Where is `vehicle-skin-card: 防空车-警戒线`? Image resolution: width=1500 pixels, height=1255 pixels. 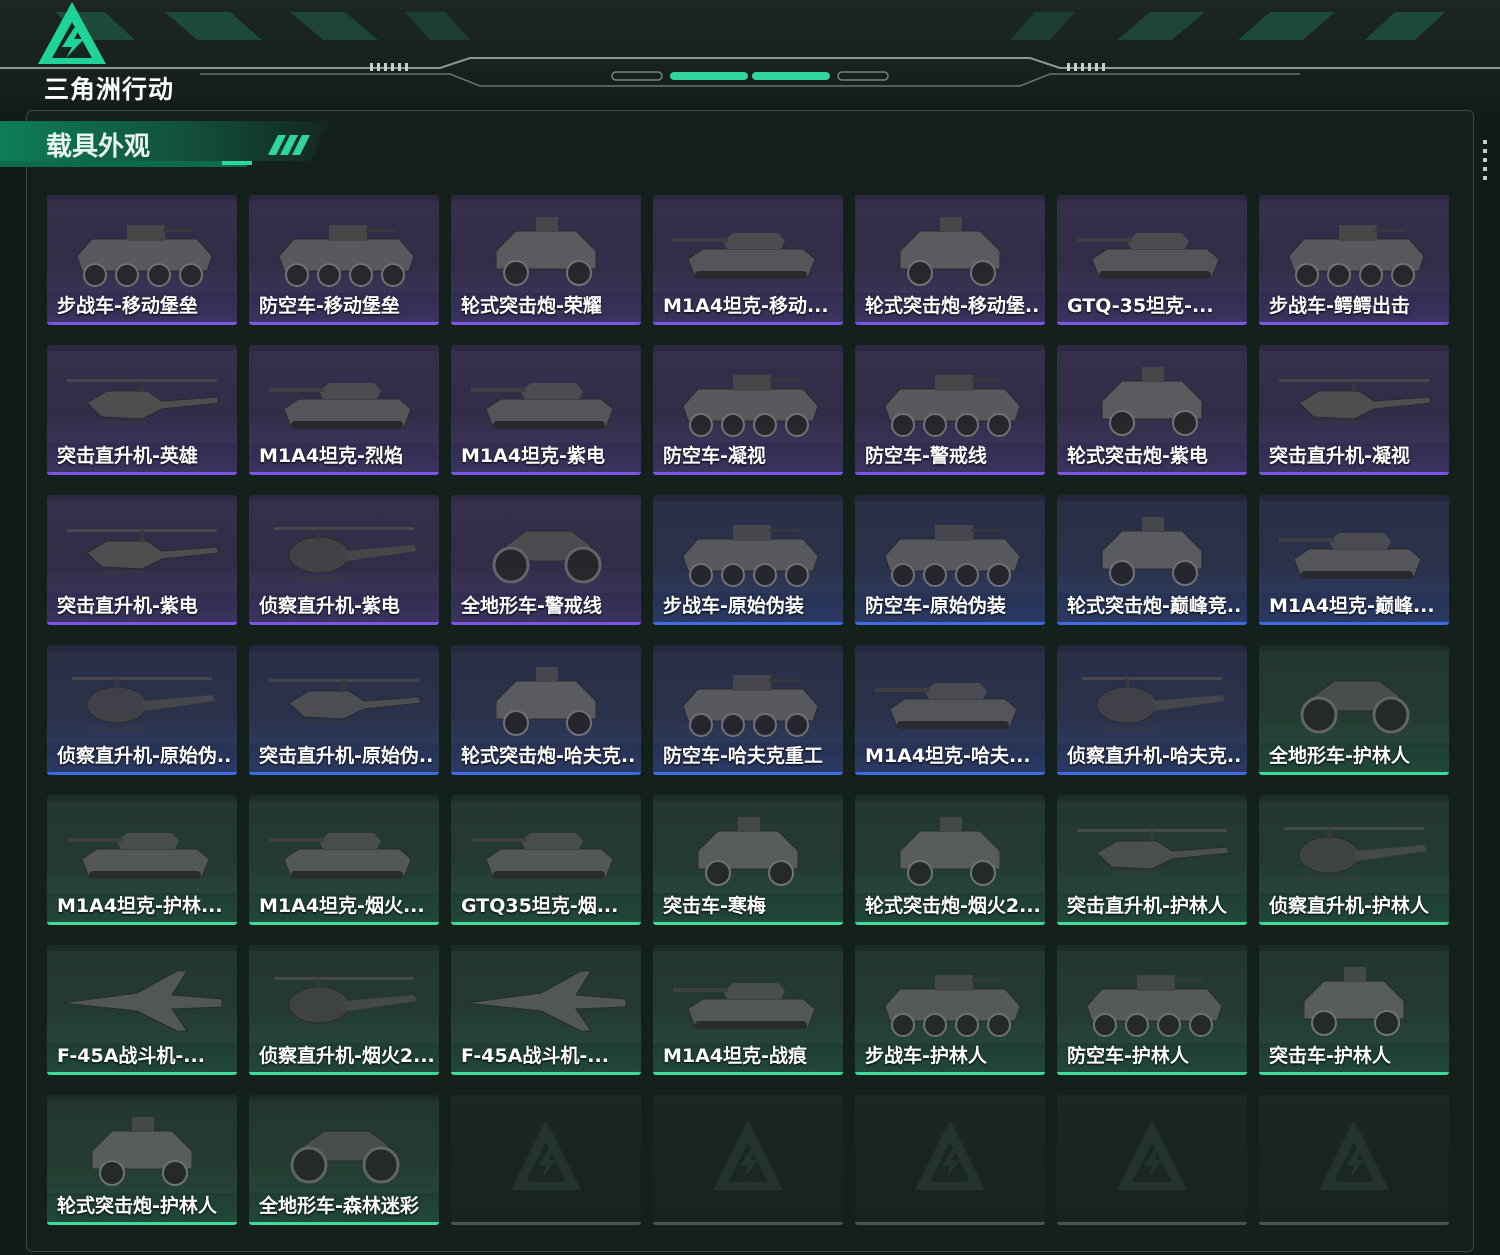
vehicle-skin-card: 防空车-警戒线 is located at coordinates (950, 410).